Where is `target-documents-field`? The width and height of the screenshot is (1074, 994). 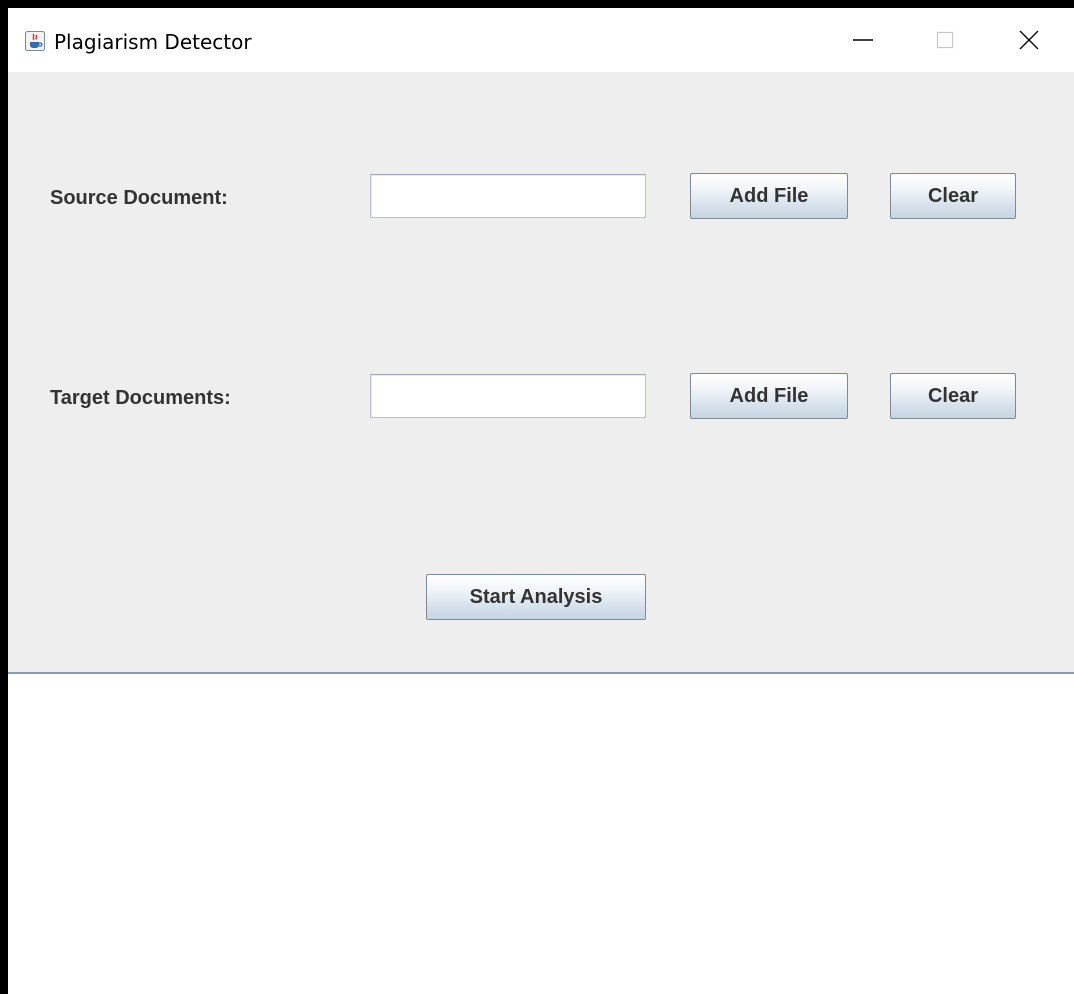 target-documents-field is located at coordinates (508, 396).